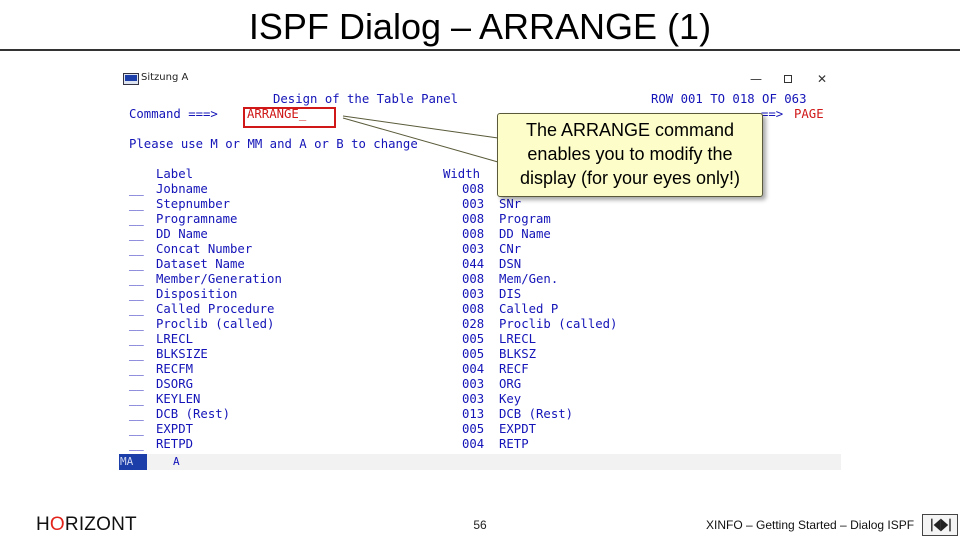 This screenshot has height=540, width=960. I want to click on row-label: LRECL, so click(175, 339).